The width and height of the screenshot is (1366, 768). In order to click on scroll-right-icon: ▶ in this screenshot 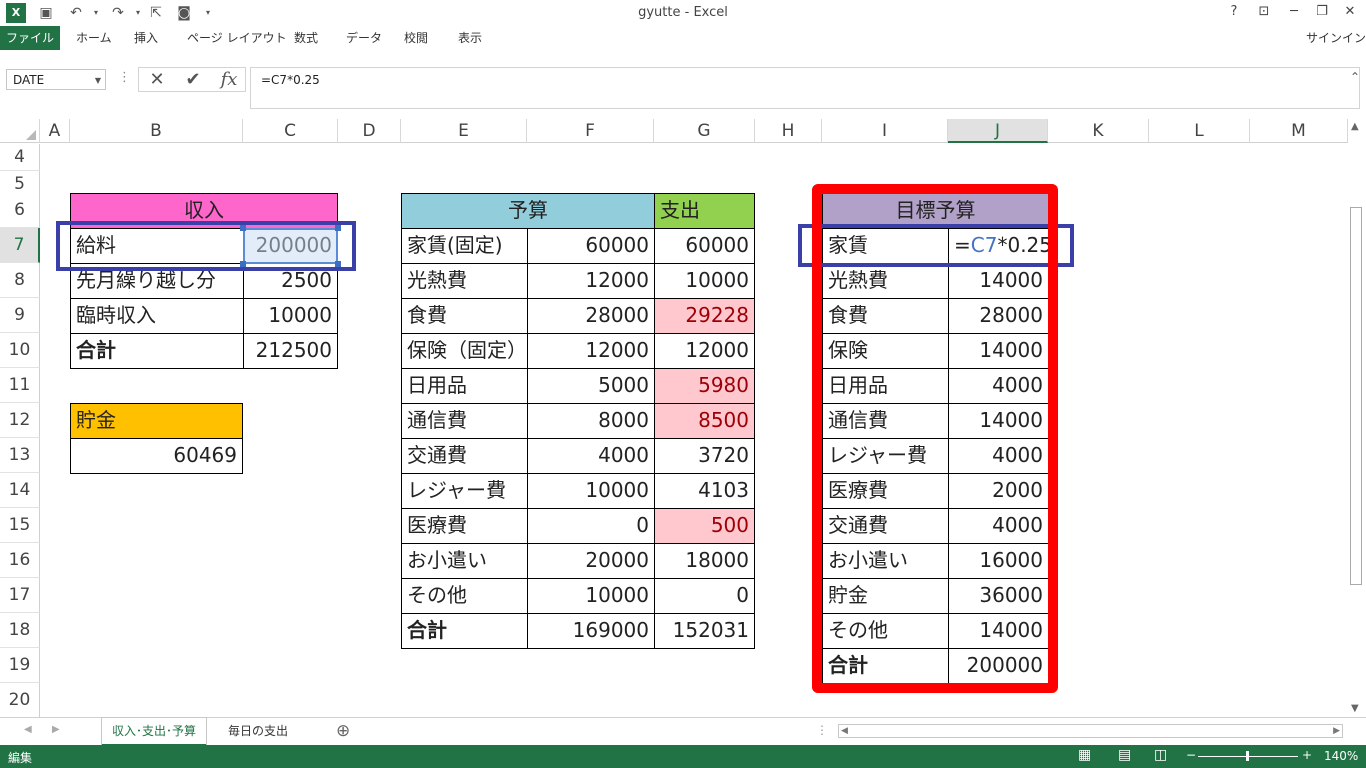, I will do `click(1336, 731)`.